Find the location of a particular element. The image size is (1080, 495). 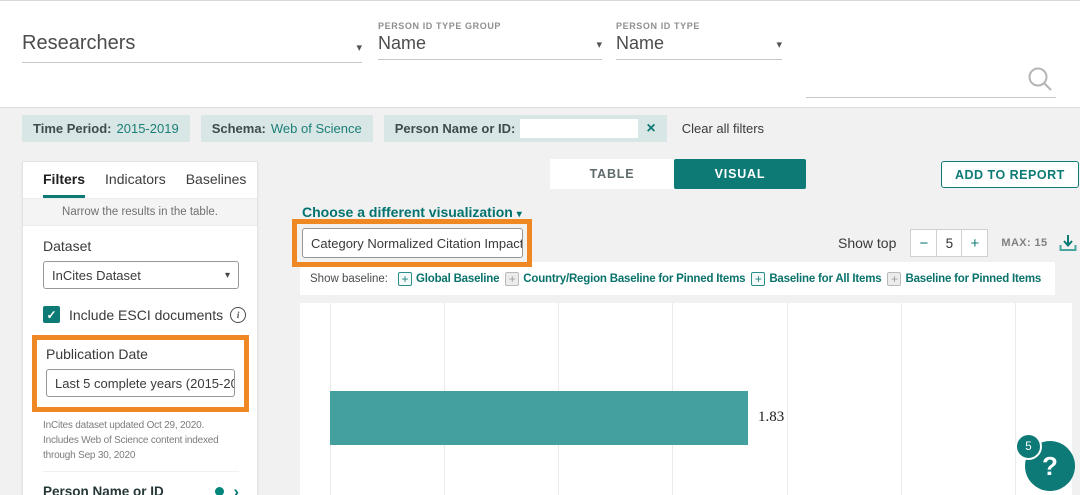

show-top-stepper: − 5 + is located at coordinates (949, 243).